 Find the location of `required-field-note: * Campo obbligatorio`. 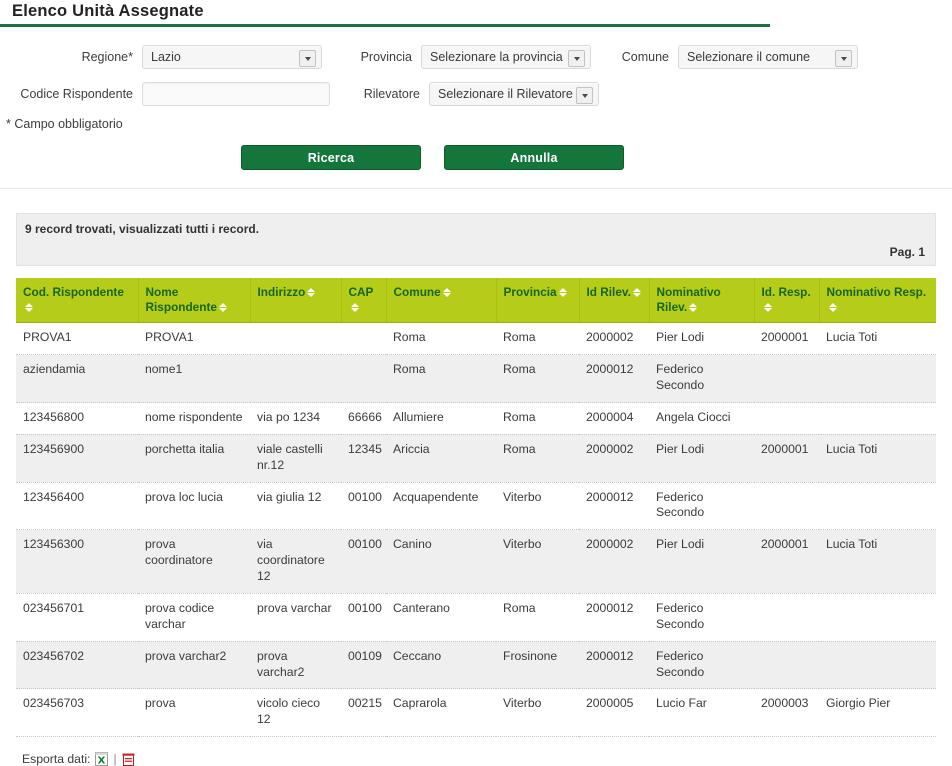

required-field-note: * Campo obbligatorio is located at coordinates (64, 124).